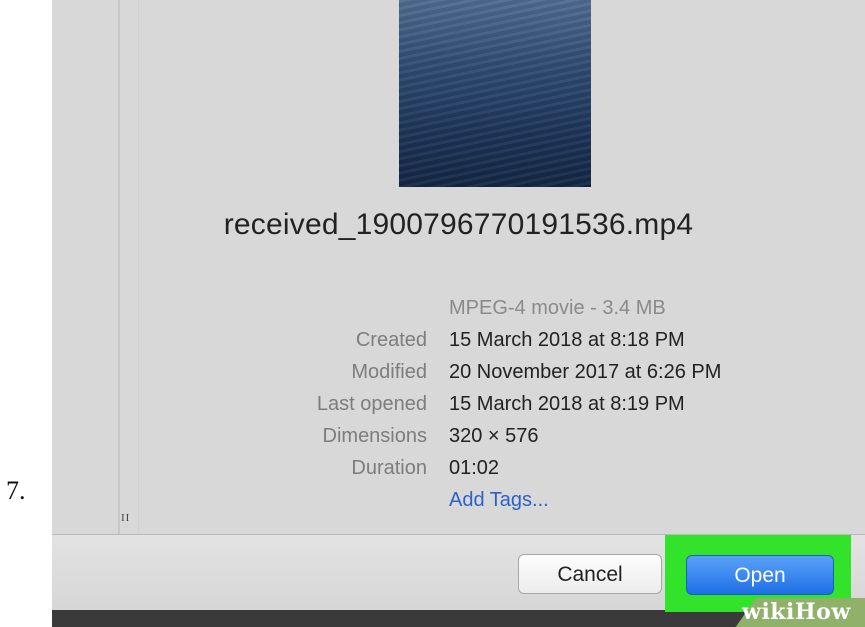 The height and width of the screenshot is (627, 865). What do you see at coordinates (389, 468) in the screenshot?
I see `info-label: Duration` at bounding box center [389, 468].